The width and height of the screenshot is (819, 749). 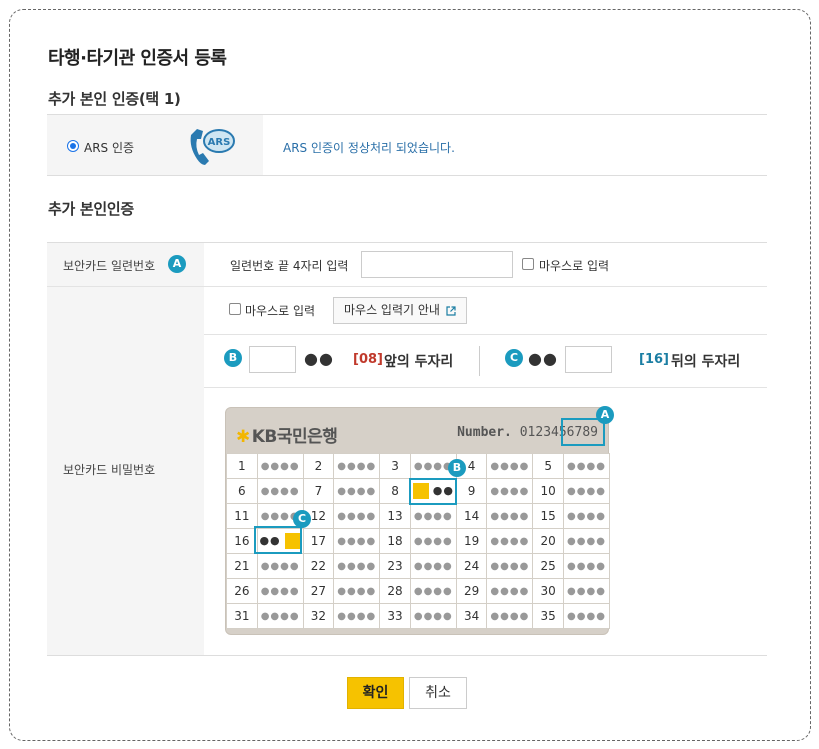 What do you see at coordinates (471, 566) in the screenshot?
I see `card-cell-number: 24` at bounding box center [471, 566].